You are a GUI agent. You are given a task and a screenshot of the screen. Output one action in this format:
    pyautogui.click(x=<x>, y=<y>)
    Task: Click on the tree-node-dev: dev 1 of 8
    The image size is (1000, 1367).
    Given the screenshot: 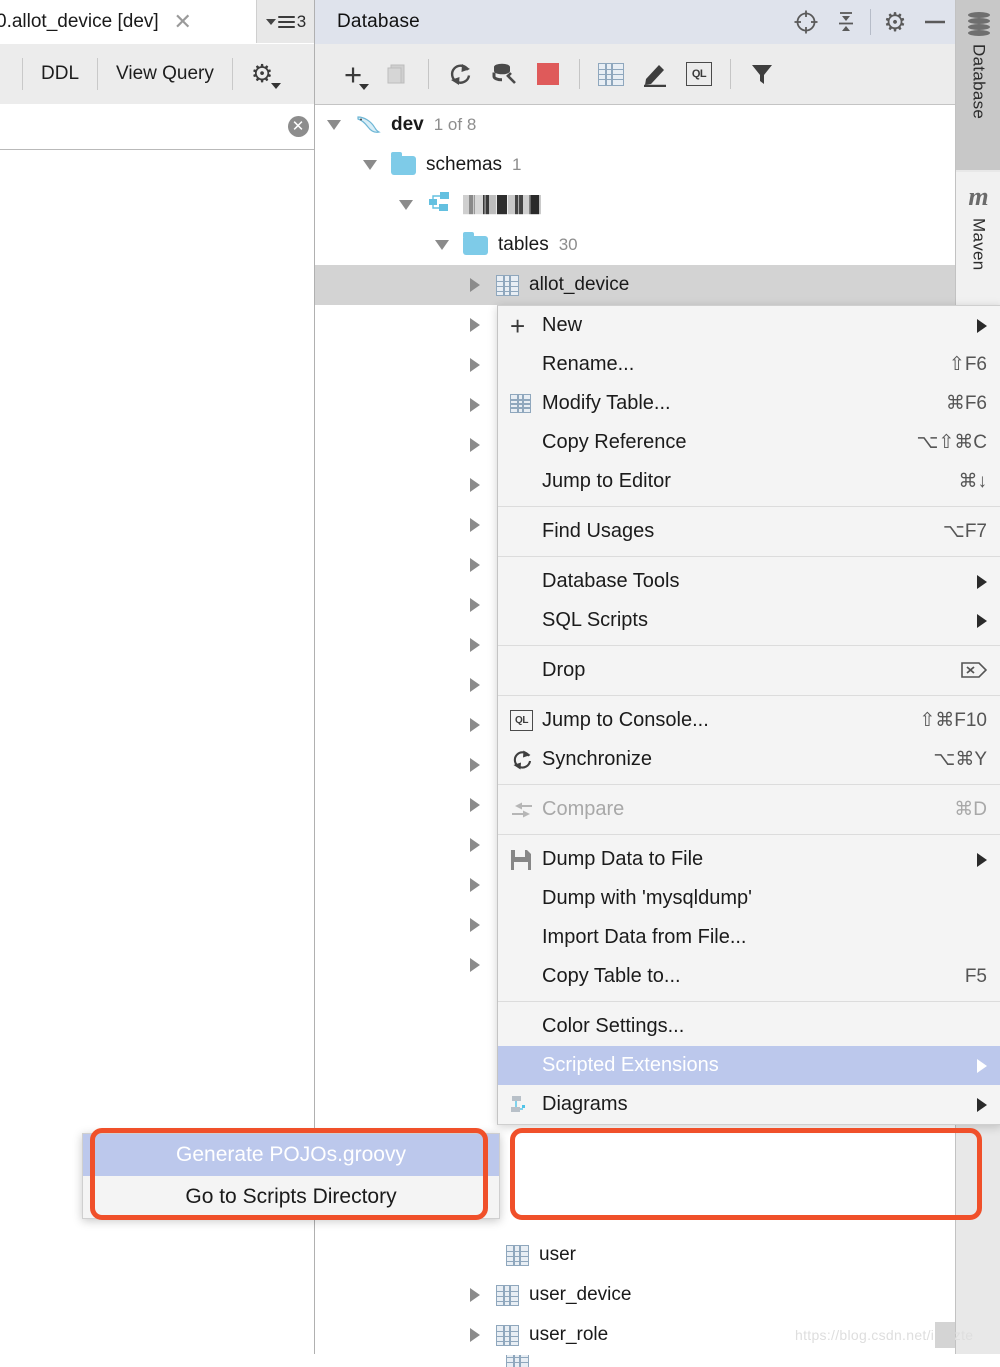 What is the action you would take?
    pyautogui.click(x=635, y=125)
    